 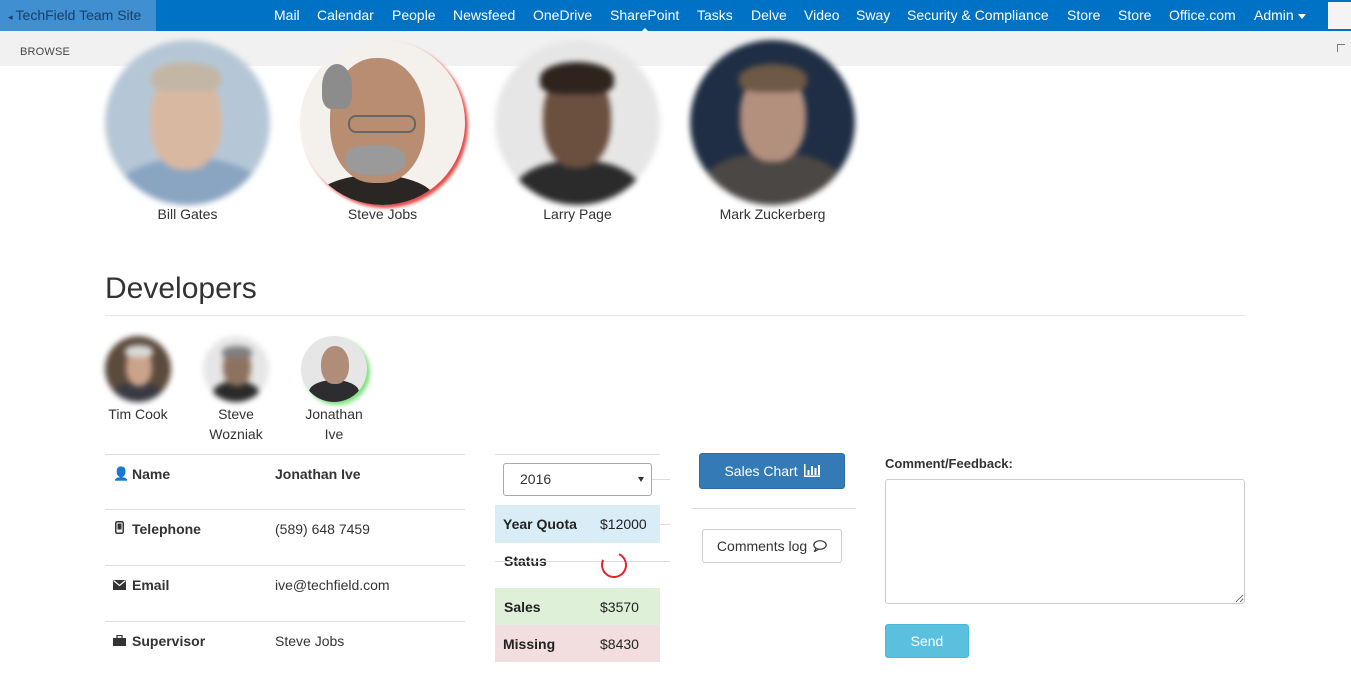 What do you see at coordinates (236, 424) in the screenshot?
I see `dev-name: Steve Wozniak` at bounding box center [236, 424].